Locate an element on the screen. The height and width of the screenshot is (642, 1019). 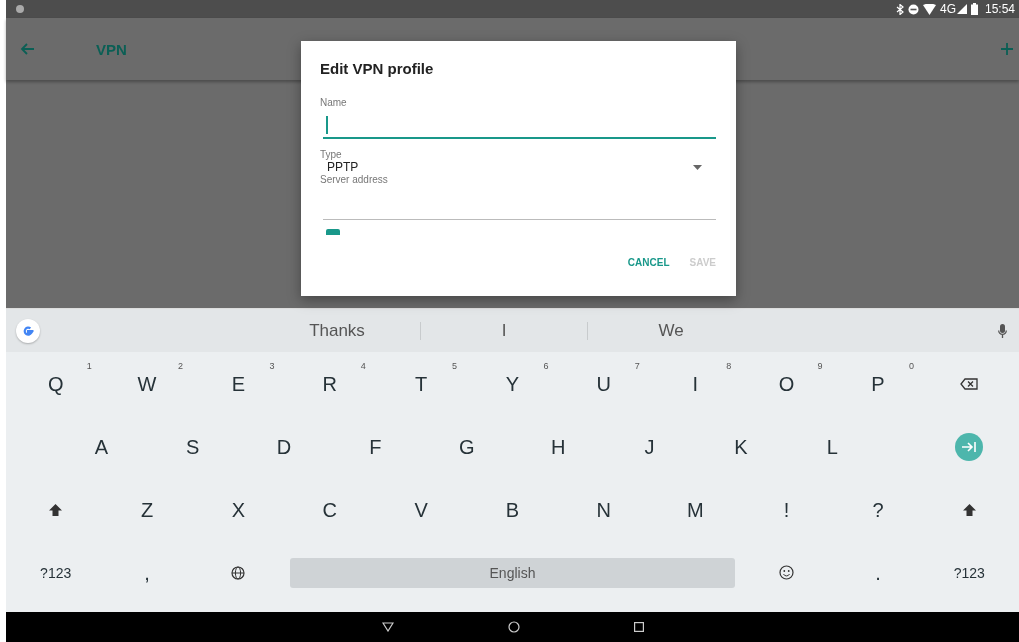
tab-arrow-icon is located at coordinates (969, 446).